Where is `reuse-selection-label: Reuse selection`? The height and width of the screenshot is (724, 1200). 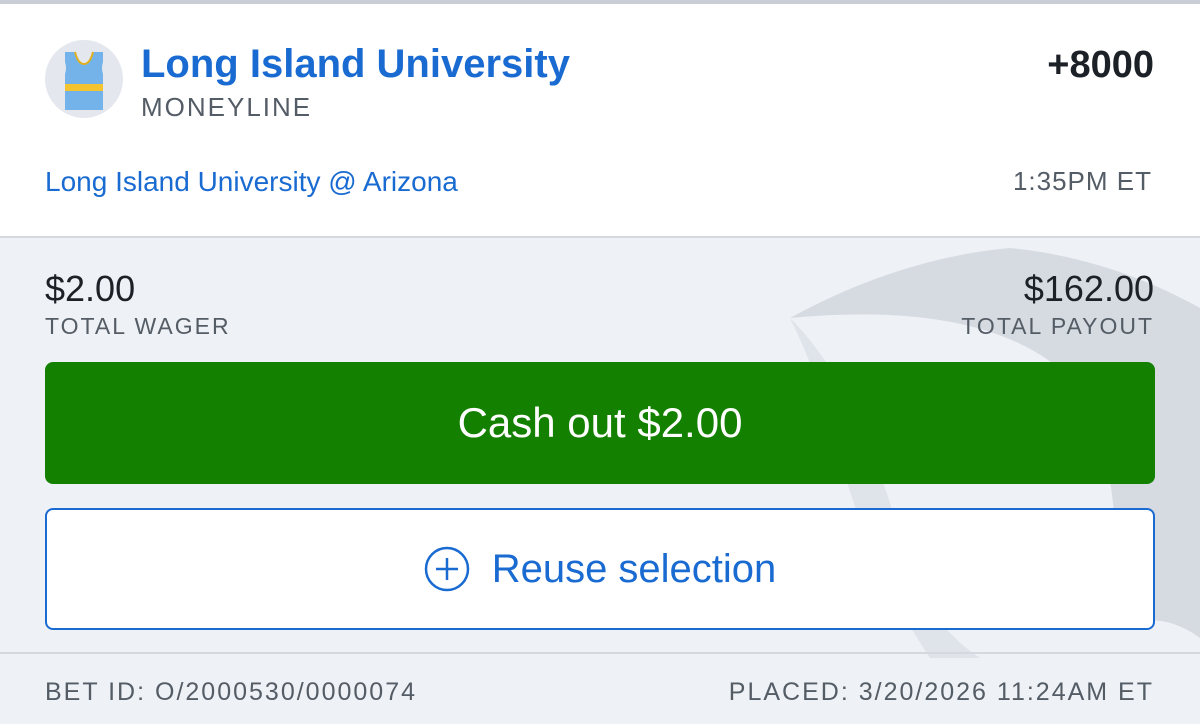
reuse-selection-label: Reuse selection is located at coordinates (634, 568).